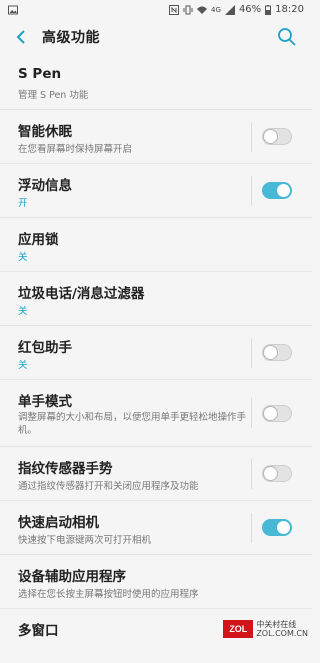 This screenshot has height=663, width=320. What do you see at coordinates (85, 540) in the screenshot?
I see `setting-subtitle: 快速按下电源键两次可打开相机` at bounding box center [85, 540].